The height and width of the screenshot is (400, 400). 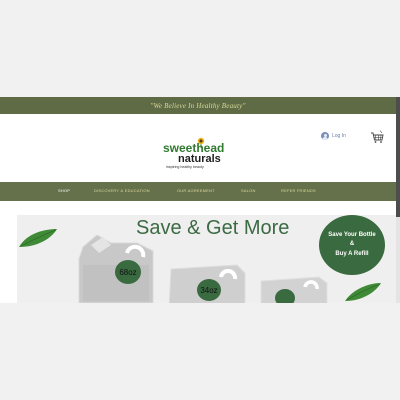 What do you see at coordinates (199, 159) in the screenshot?
I see `logo-line-2: naturals` at bounding box center [199, 159].